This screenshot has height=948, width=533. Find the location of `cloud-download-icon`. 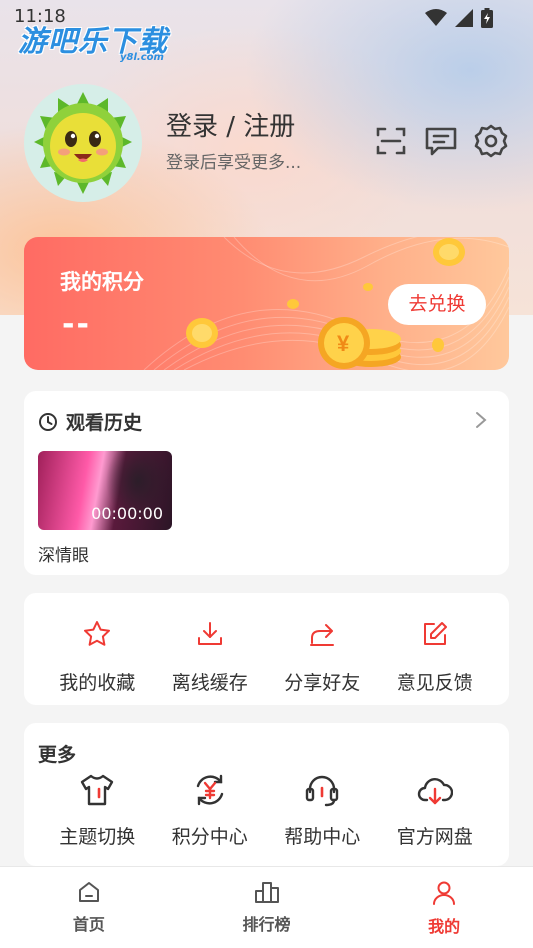

cloud-download-icon is located at coordinates (435, 791).